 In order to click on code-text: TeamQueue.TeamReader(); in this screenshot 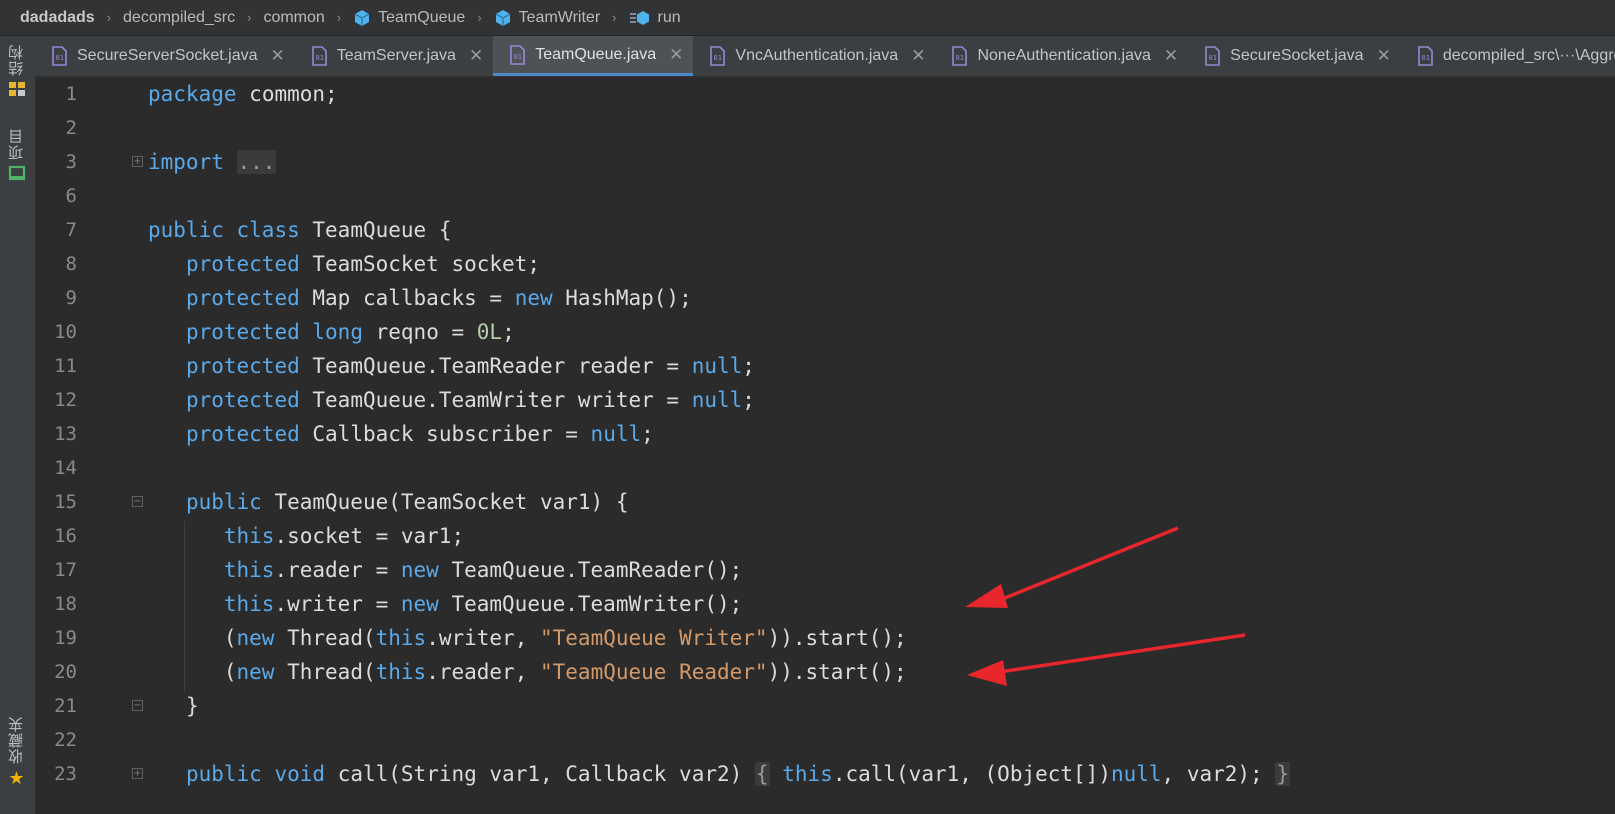, I will do `click(597, 570)`.